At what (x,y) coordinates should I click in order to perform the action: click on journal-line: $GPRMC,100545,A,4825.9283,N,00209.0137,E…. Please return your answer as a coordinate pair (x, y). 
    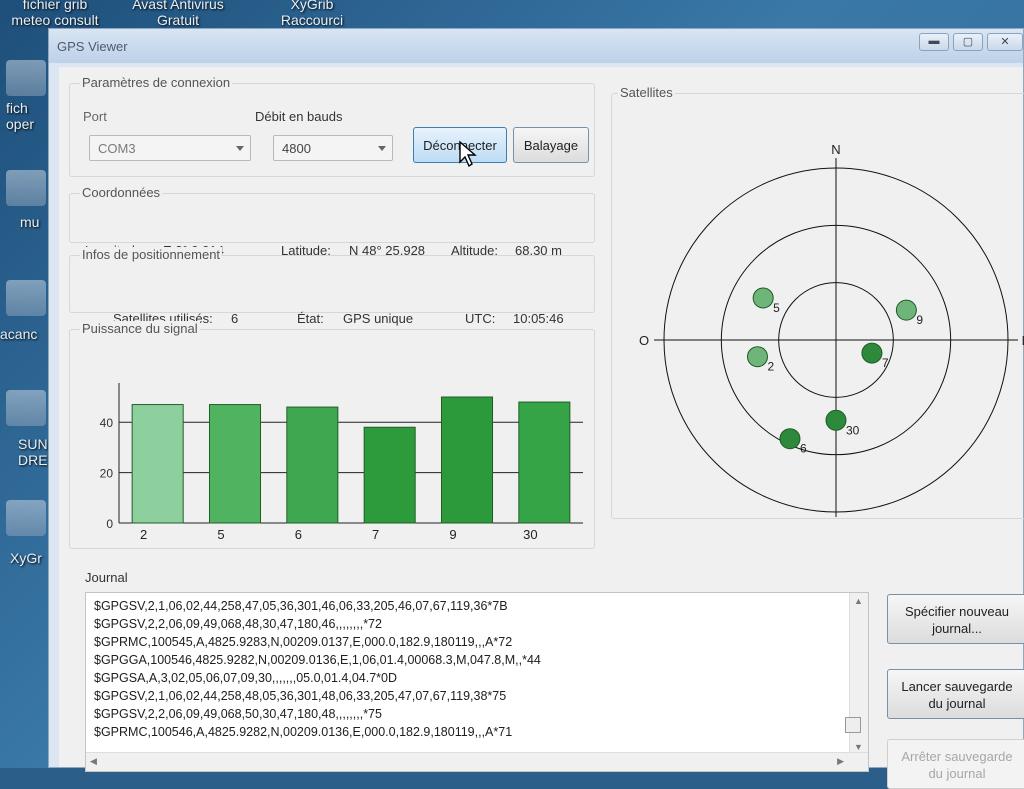
    Looking at the image, I should click on (303, 642).